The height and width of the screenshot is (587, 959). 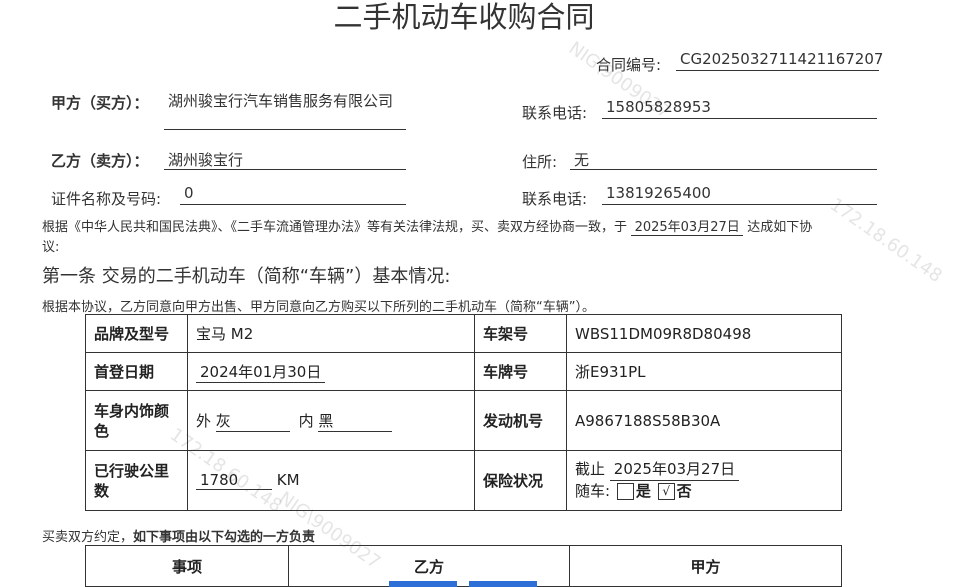 What do you see at coordinates (306, 420) in the screenshot?
I see `interior-label: 内` at bounding box center [306, 420].